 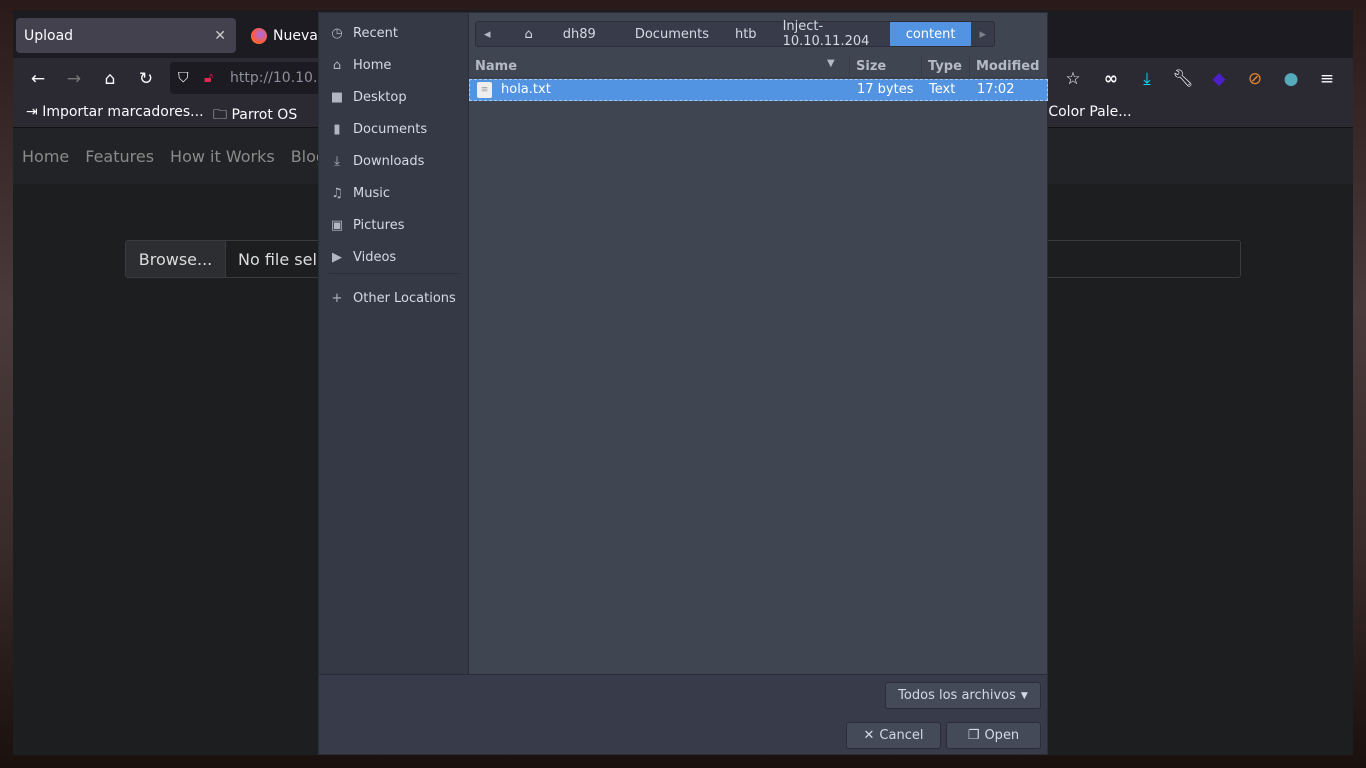 What do you see at coordinates (146, 79) in the screenshot?
I see `reload-icon: ↻` at bounding box center [146, 79].